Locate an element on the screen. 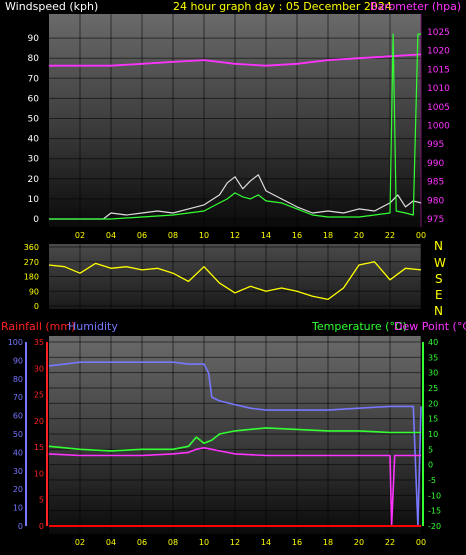 This screenshot has width=466, height=555. windspeed-tick-label: 60 is located at coordinates (34, 99).